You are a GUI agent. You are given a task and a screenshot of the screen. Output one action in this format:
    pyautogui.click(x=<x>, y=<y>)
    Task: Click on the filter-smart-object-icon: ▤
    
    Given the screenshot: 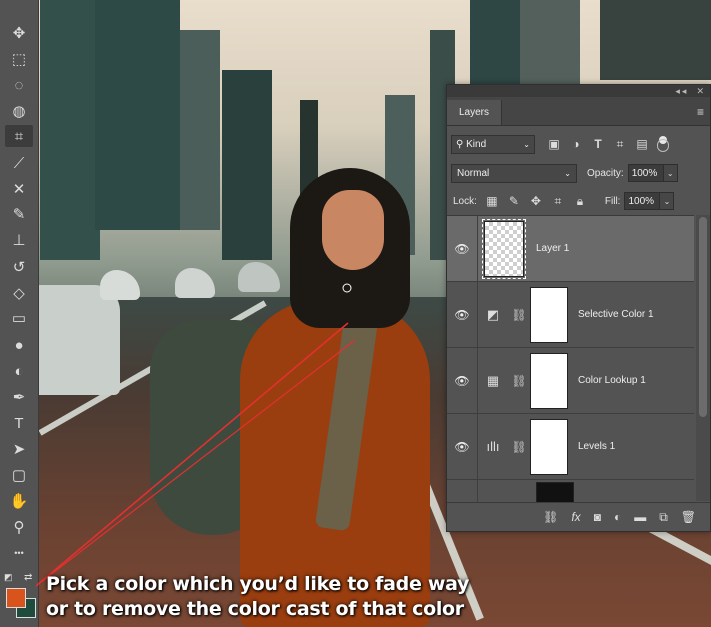 What is the action you would take?
    pyautogui.click(x=642, y=144)
    